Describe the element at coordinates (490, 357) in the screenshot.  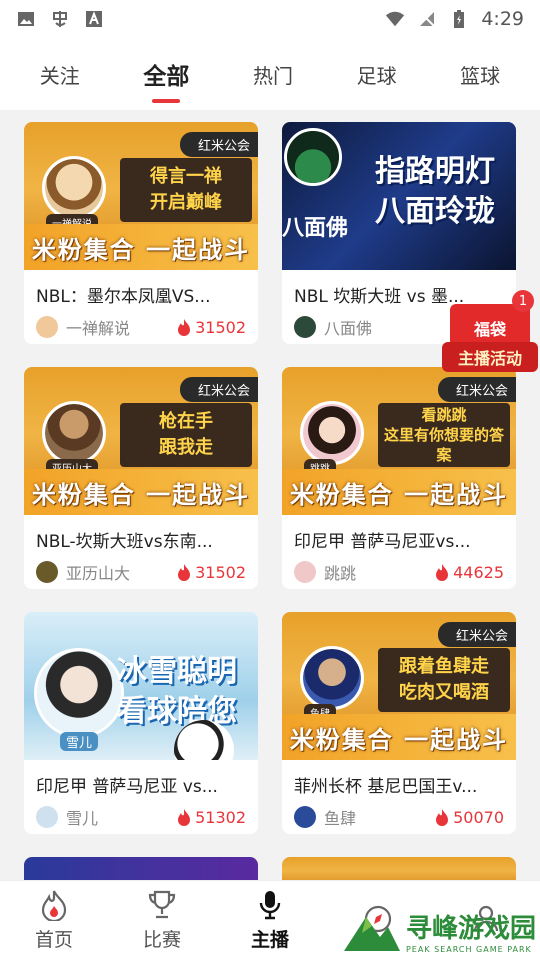
I see `promo-label: 主播活动` at that location.